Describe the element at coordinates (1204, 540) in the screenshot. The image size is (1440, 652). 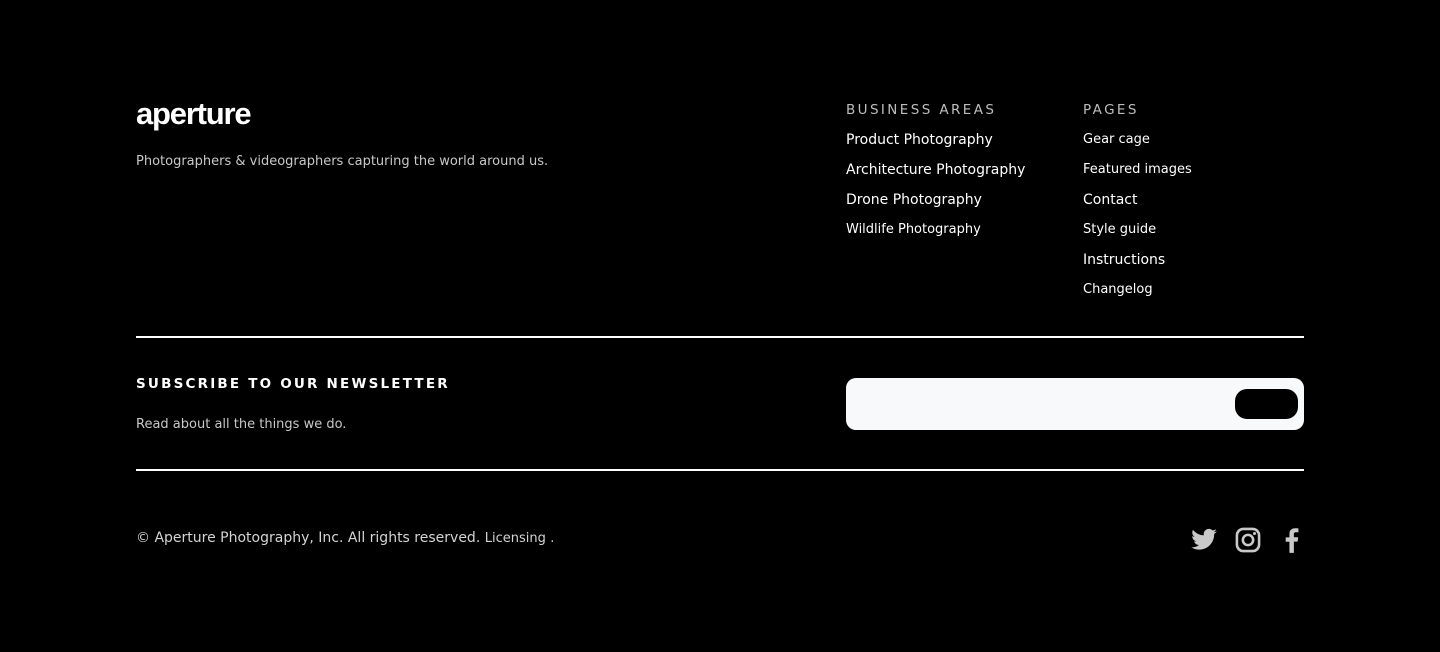
I see `twitter-icon` at that location.